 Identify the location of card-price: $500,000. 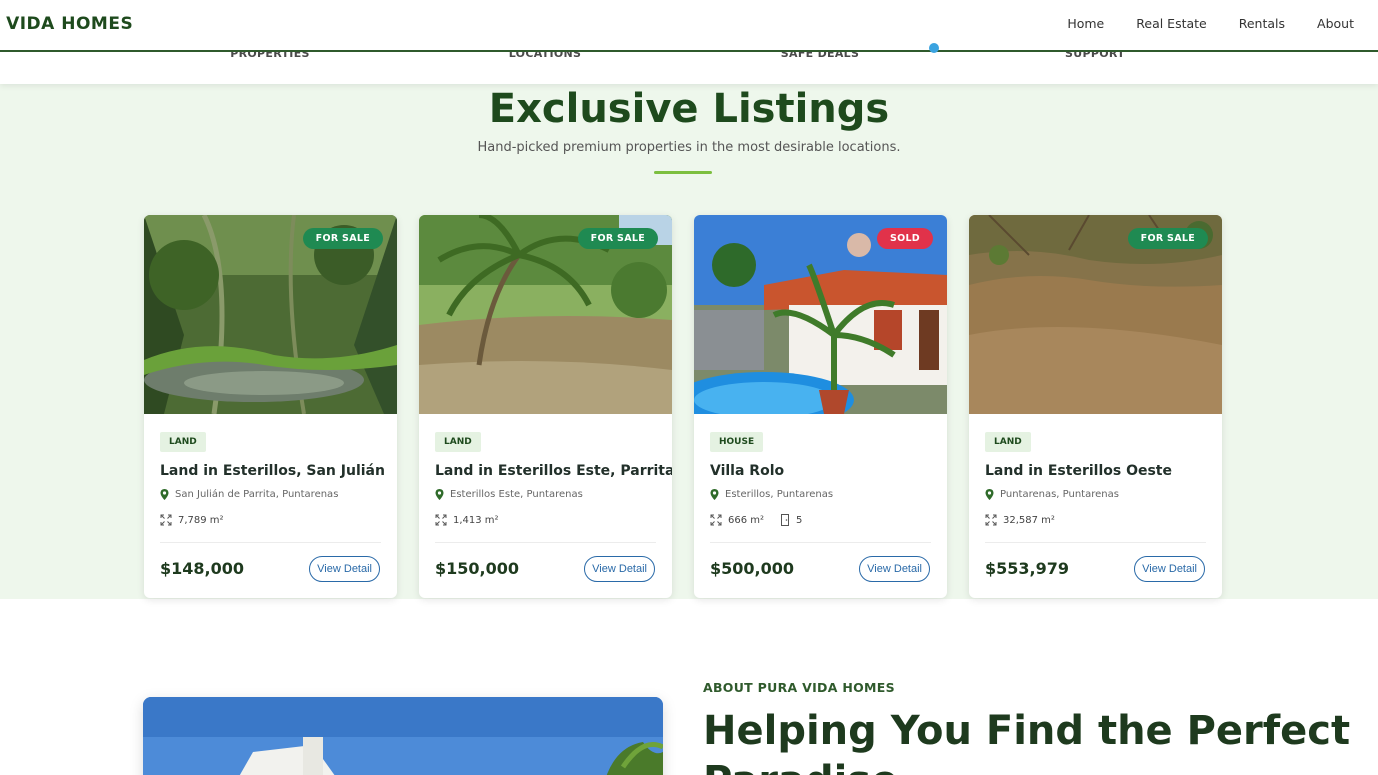
(752, 568).